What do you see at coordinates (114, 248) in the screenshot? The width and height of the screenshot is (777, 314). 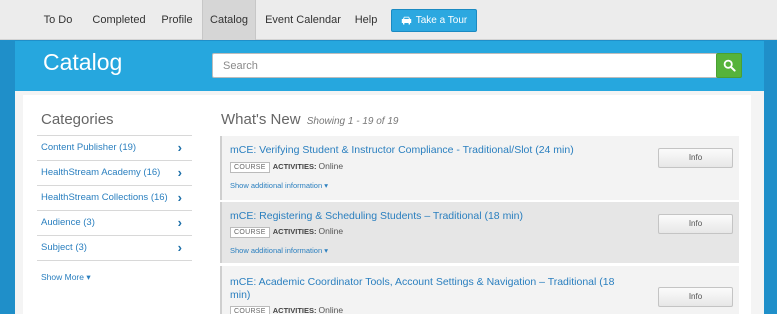 I see `category-subject: Subject (3) ›` at bounding box center [114, 248].